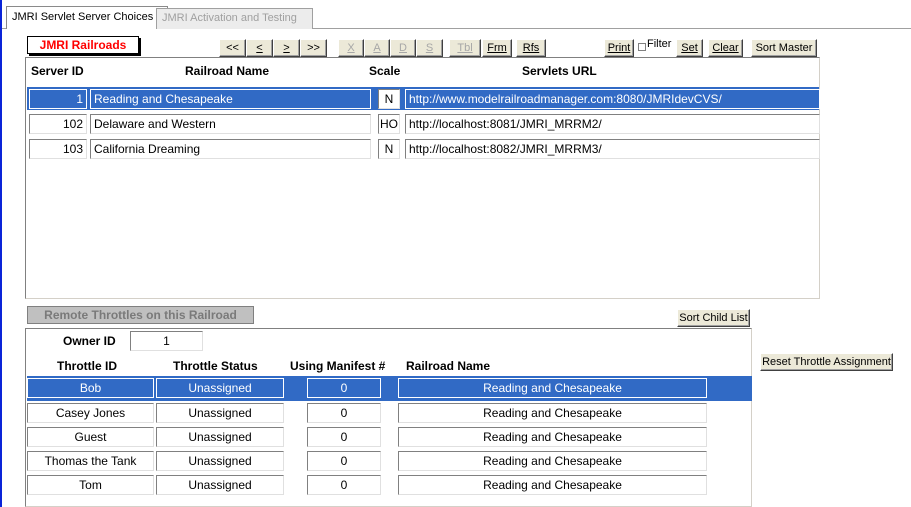 This screenshot has height=507, width=911. What do you see at coordinates (230, 149) in the screenshot?
I see `railroad-name-cell: California Dreaming` at bounding box center [230, 149].